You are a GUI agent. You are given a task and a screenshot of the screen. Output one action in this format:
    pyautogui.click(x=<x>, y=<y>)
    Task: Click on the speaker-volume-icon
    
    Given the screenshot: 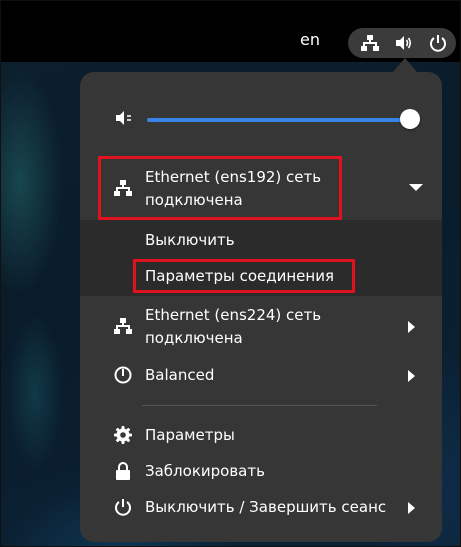 What is the action you would take?
    pyautogui.click(x=404, y=43)
    